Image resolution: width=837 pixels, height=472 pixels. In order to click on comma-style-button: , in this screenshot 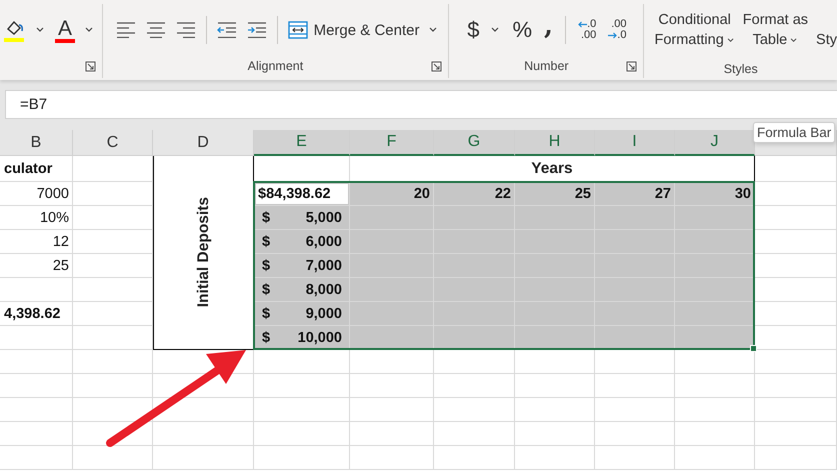, I will do `click(549, 30)`.